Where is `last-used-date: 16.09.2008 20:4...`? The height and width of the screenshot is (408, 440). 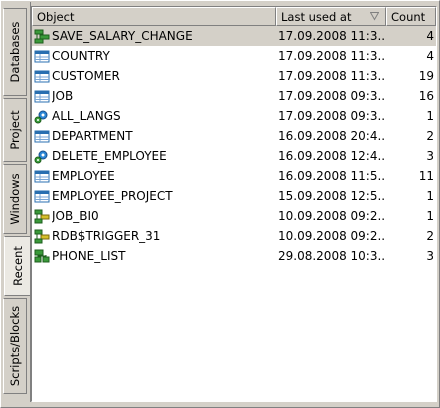 last-used-date: 16.09.2008 20:4... is located at coordinates (332, 136).